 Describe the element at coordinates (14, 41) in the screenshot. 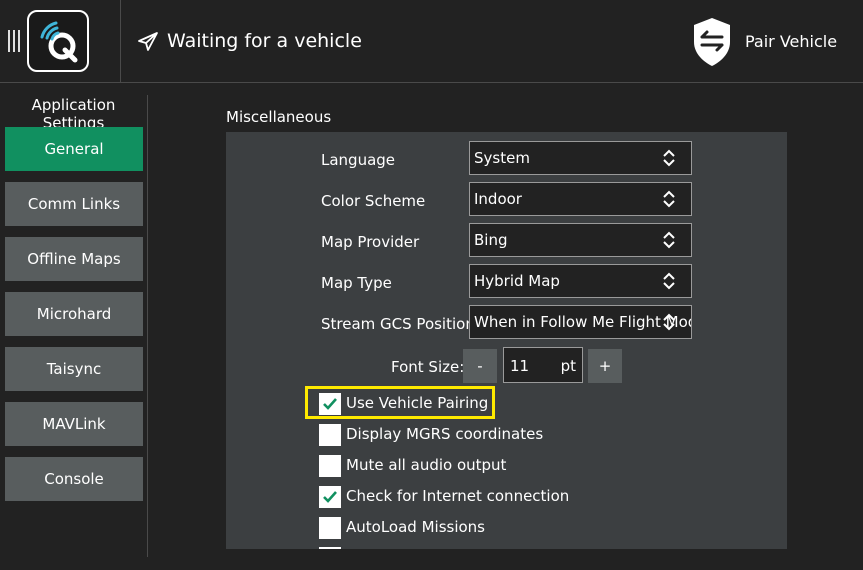

I see `menu-handle-icon` at that location.